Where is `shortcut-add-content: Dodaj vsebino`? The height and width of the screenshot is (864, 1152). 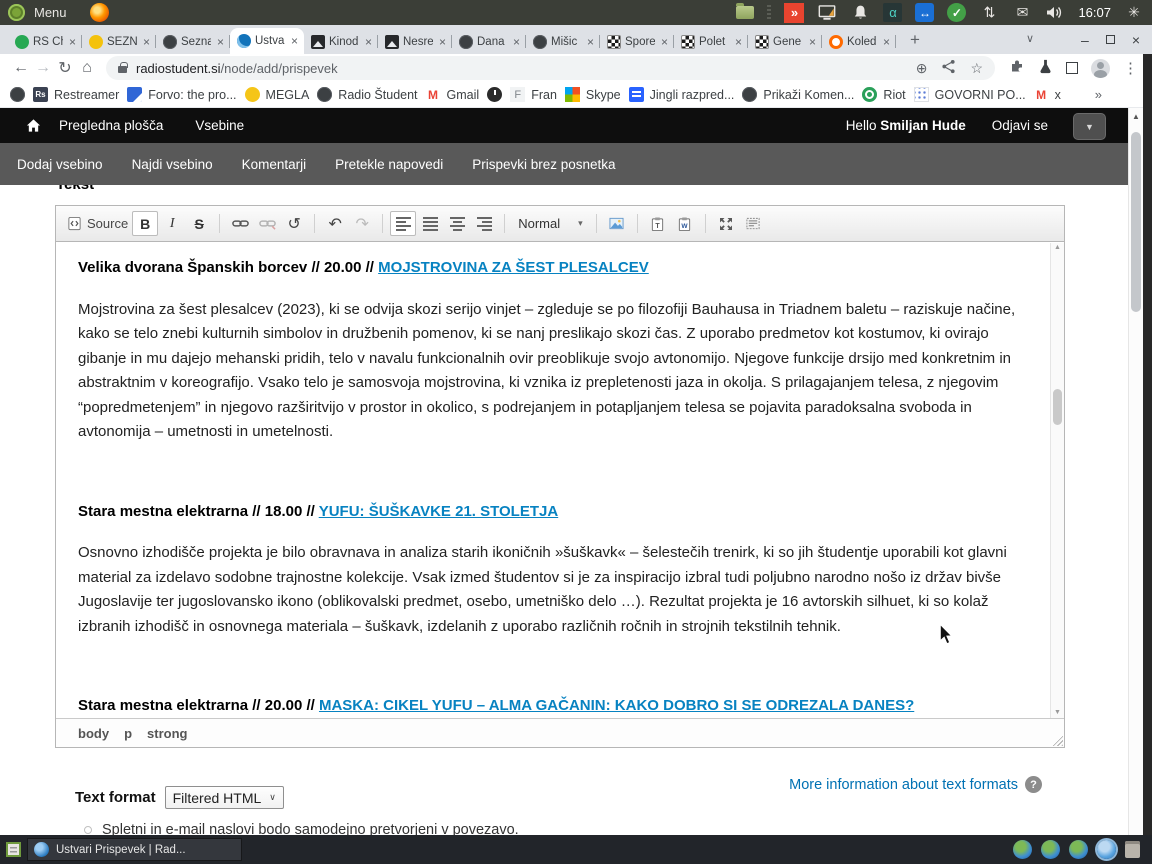
shortcut-add-content: Dodaj vsebino is located at coordinates (60, 164).